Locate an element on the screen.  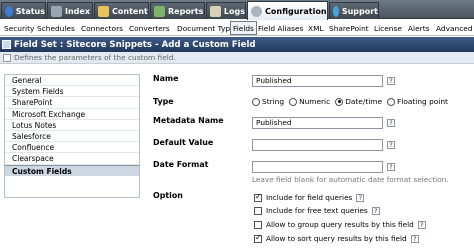
logs-icon is located at coordinates (215, 11).